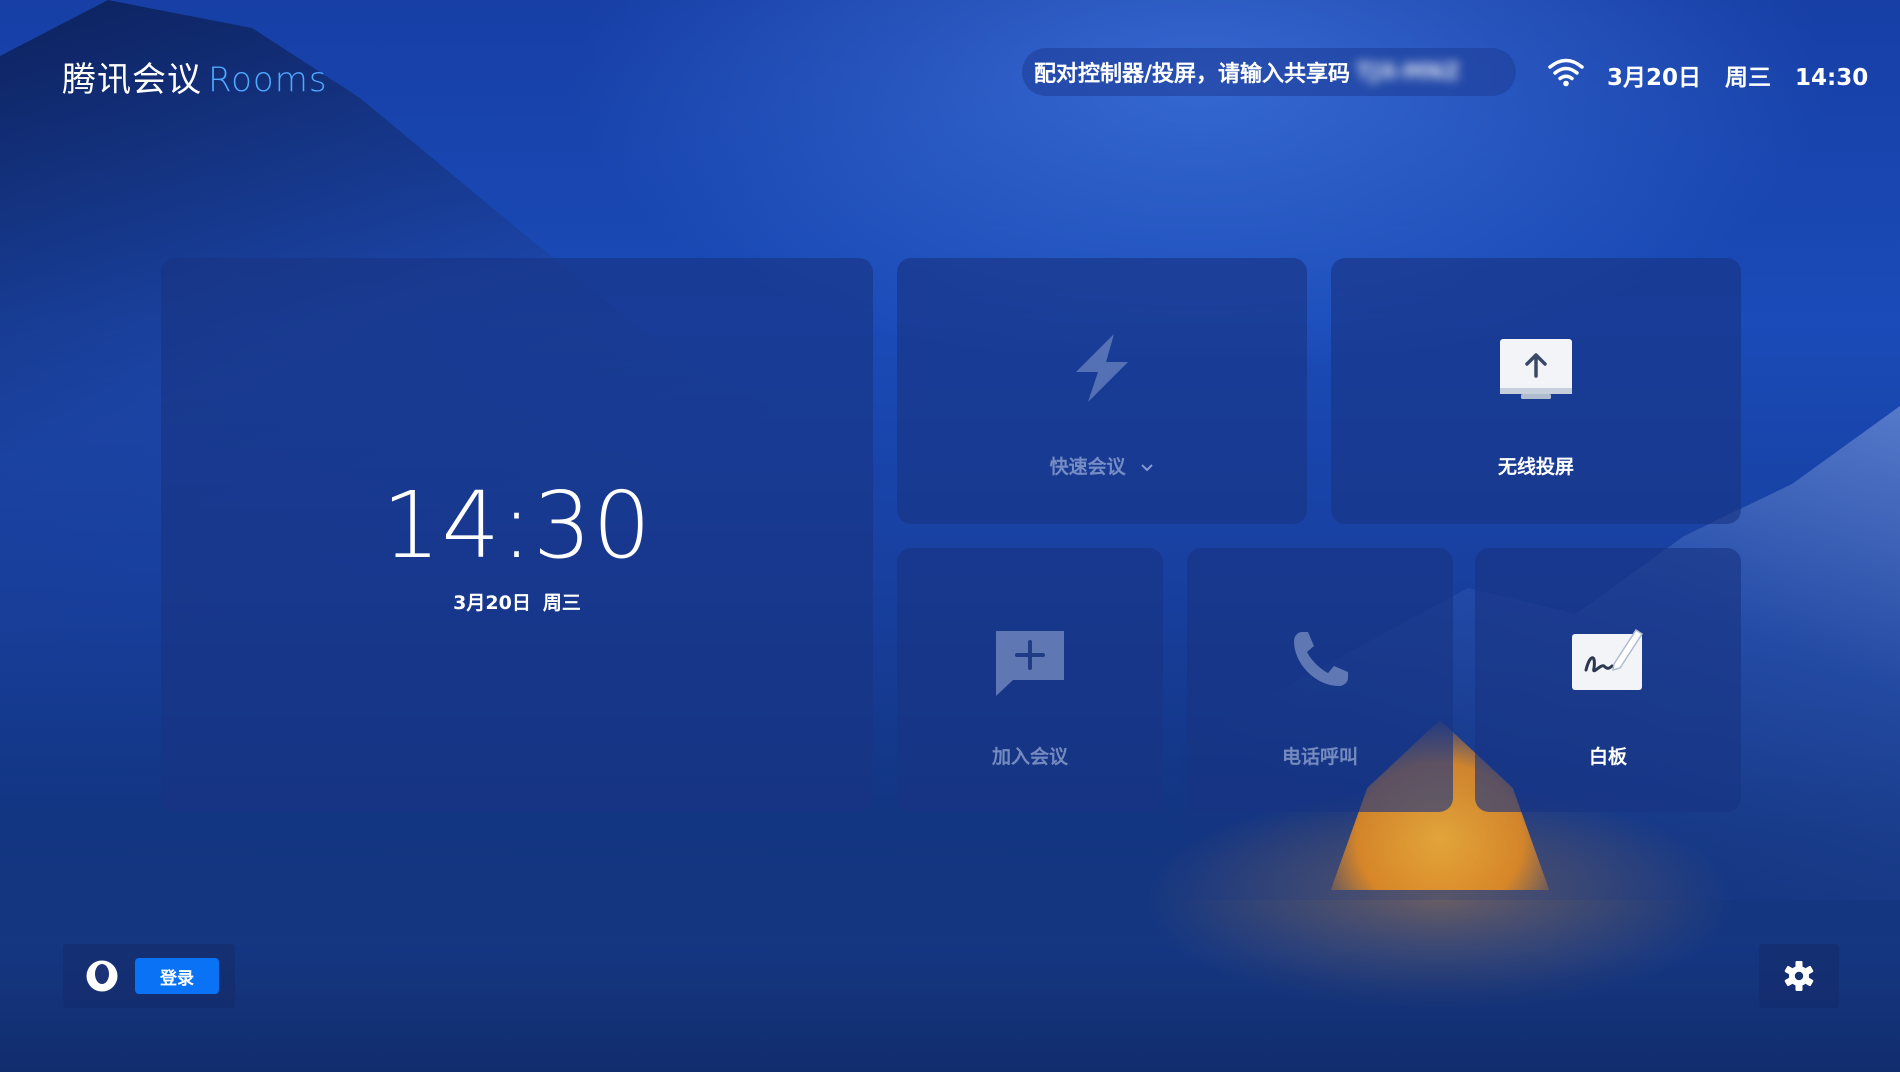 This screenshot has width=1900, height=1072. What do you see at coordinates (1030, 663) in the screenshot?
I see `add-chat-icon` at bounding box center [1030, 663].